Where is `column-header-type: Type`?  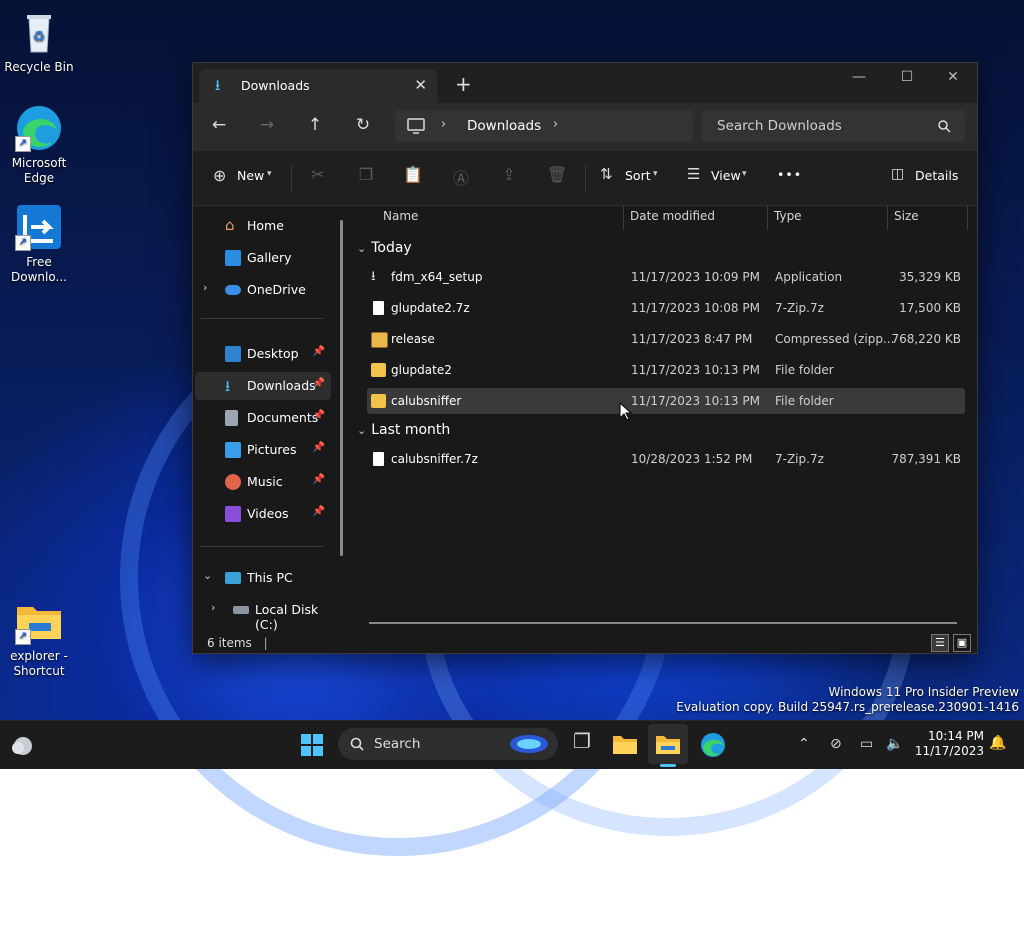
column-header-type: Type is located at coordinates (788, 216).